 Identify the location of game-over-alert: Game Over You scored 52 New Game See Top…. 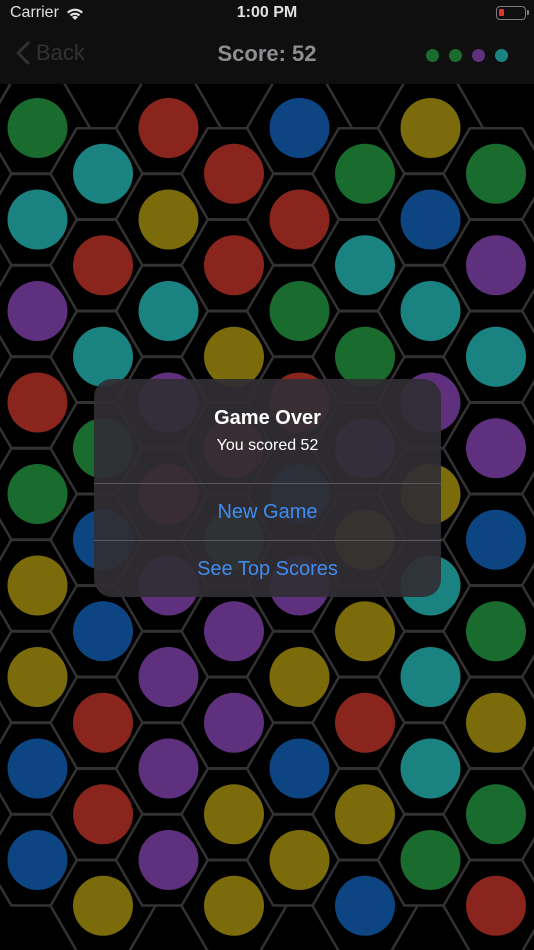
(267, 488).